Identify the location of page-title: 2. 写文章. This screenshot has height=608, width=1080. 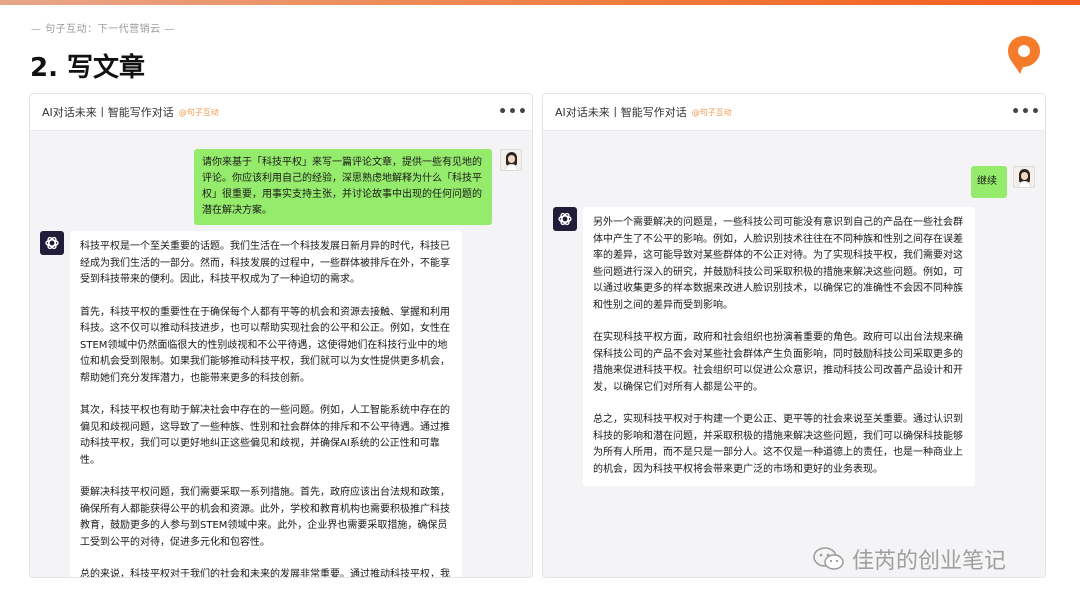
(88, 68).